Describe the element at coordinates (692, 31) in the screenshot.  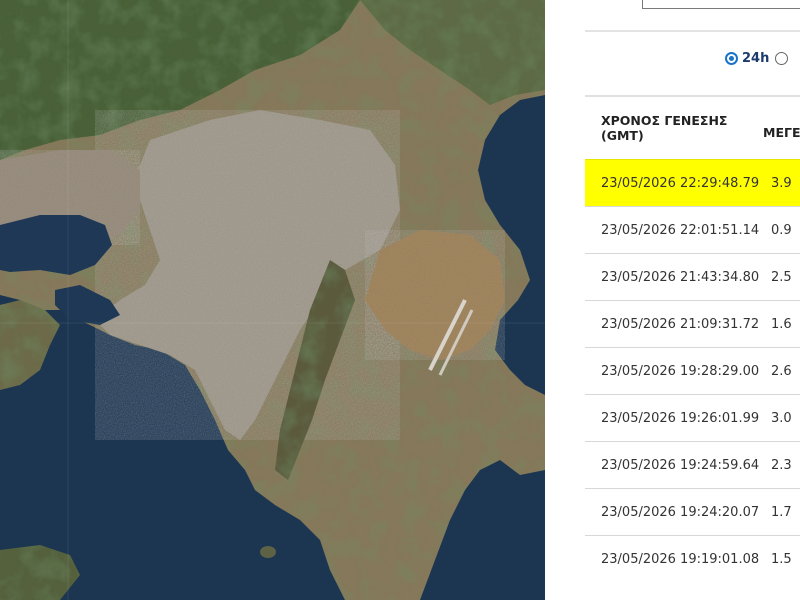
I see `divider` at that location.